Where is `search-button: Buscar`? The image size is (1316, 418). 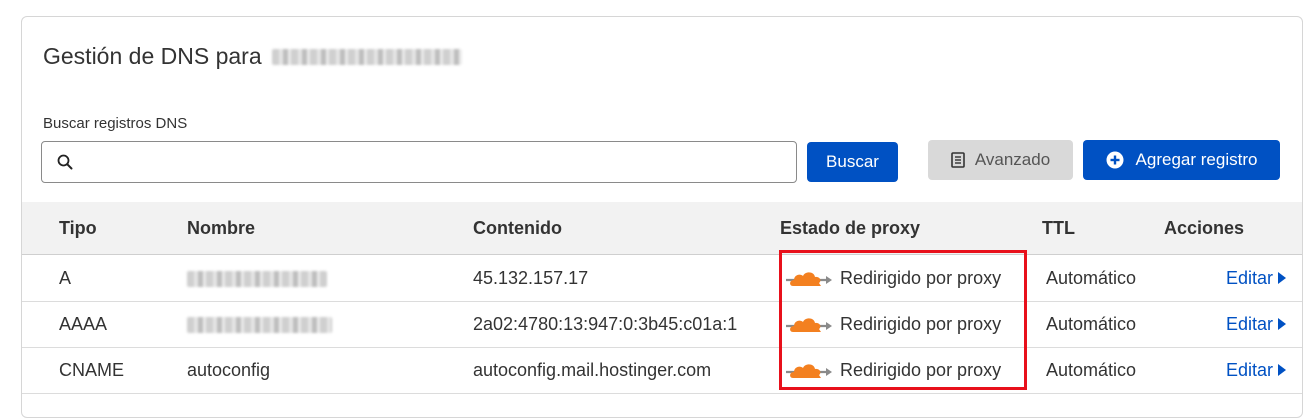
search-button: Buscar is located at coordinates (852, 162).